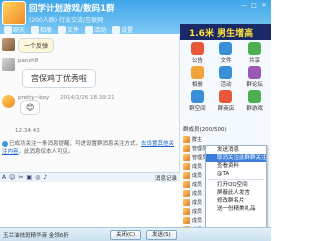  I want to click on members-header: 群成员(200/500), so click(205, 130).